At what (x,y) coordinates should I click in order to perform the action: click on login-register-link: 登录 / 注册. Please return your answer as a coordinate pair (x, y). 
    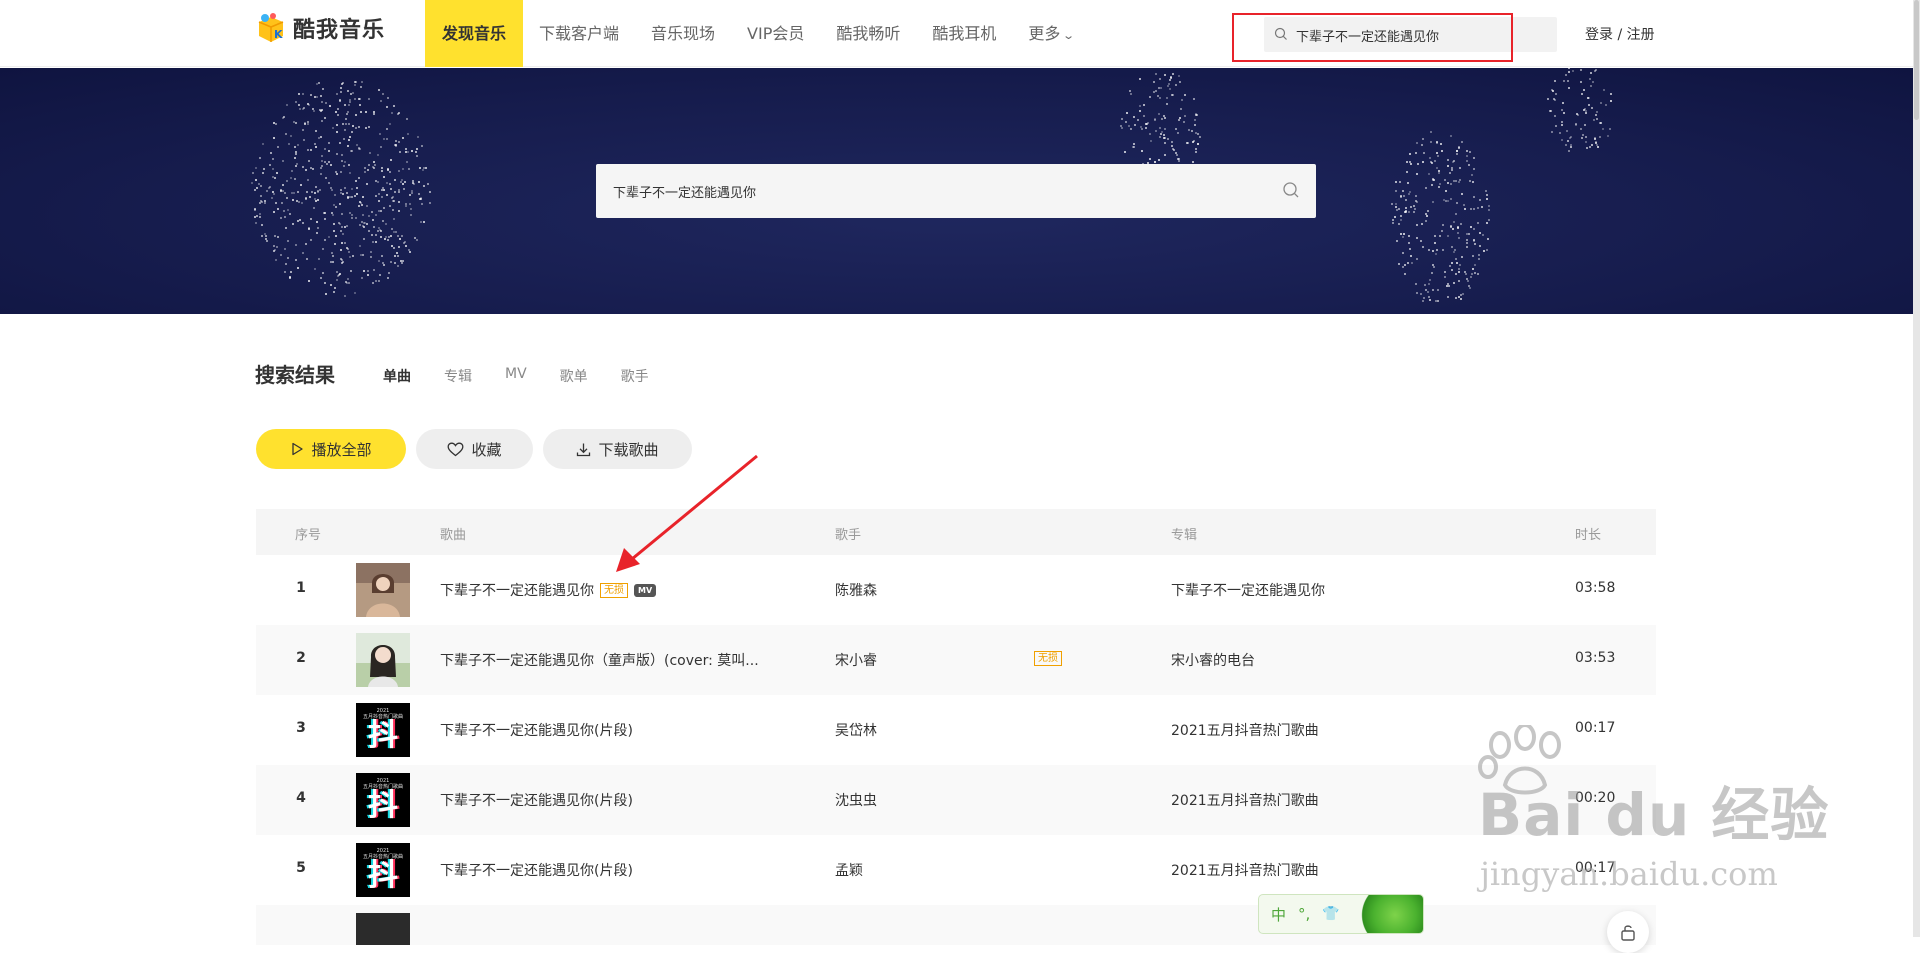
    Looking at the image, I should click on (1620, 34).